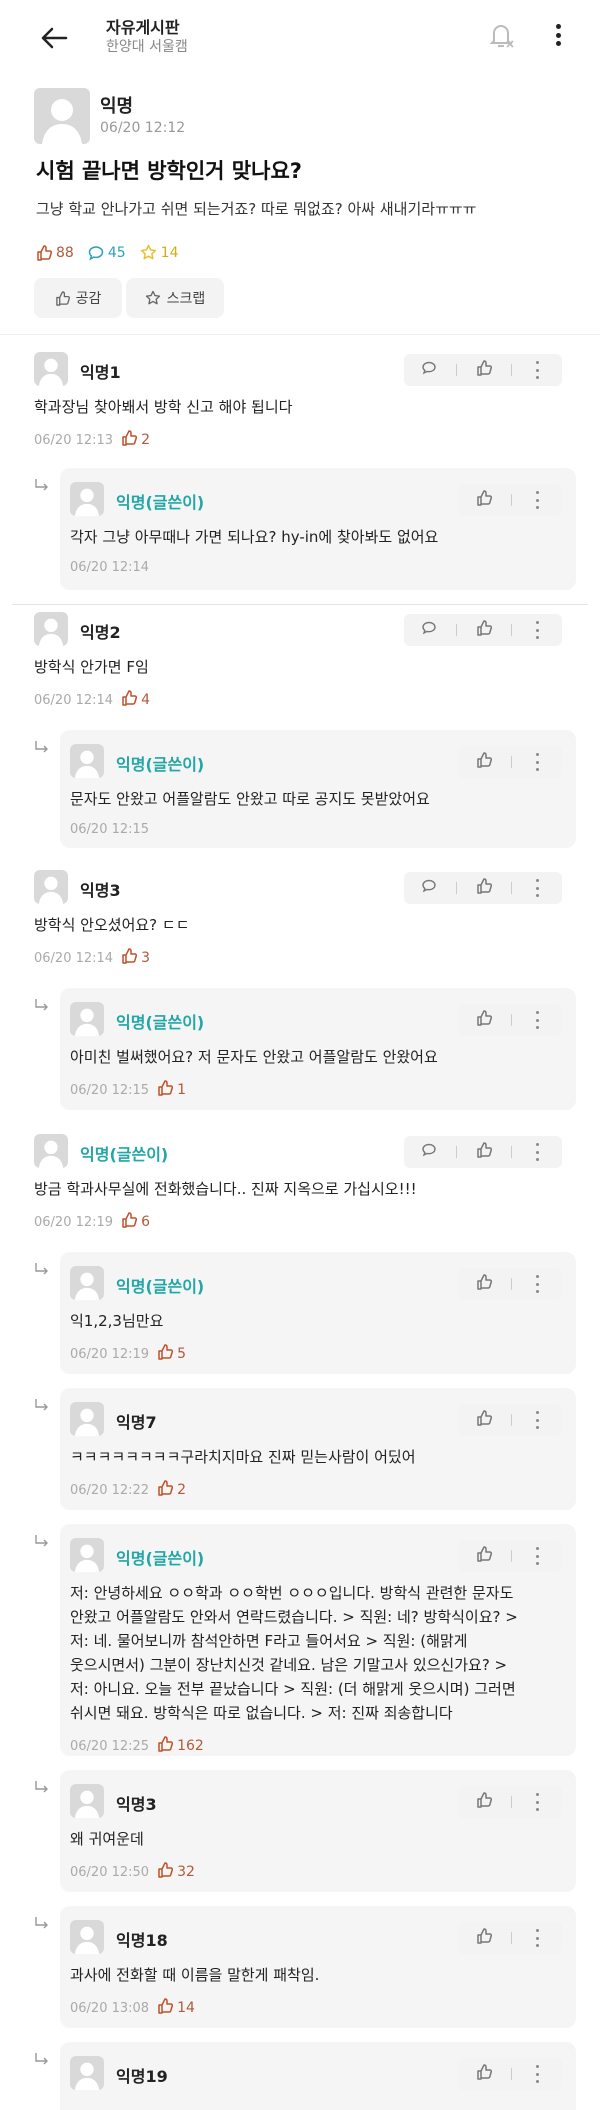 The height and width of the screenshot is (2110, 600). What do you see at coordinates (110, 1746) in the screenshot?
I see `comment-date: 06/20 12:25` at bounding box center [110, 1746].